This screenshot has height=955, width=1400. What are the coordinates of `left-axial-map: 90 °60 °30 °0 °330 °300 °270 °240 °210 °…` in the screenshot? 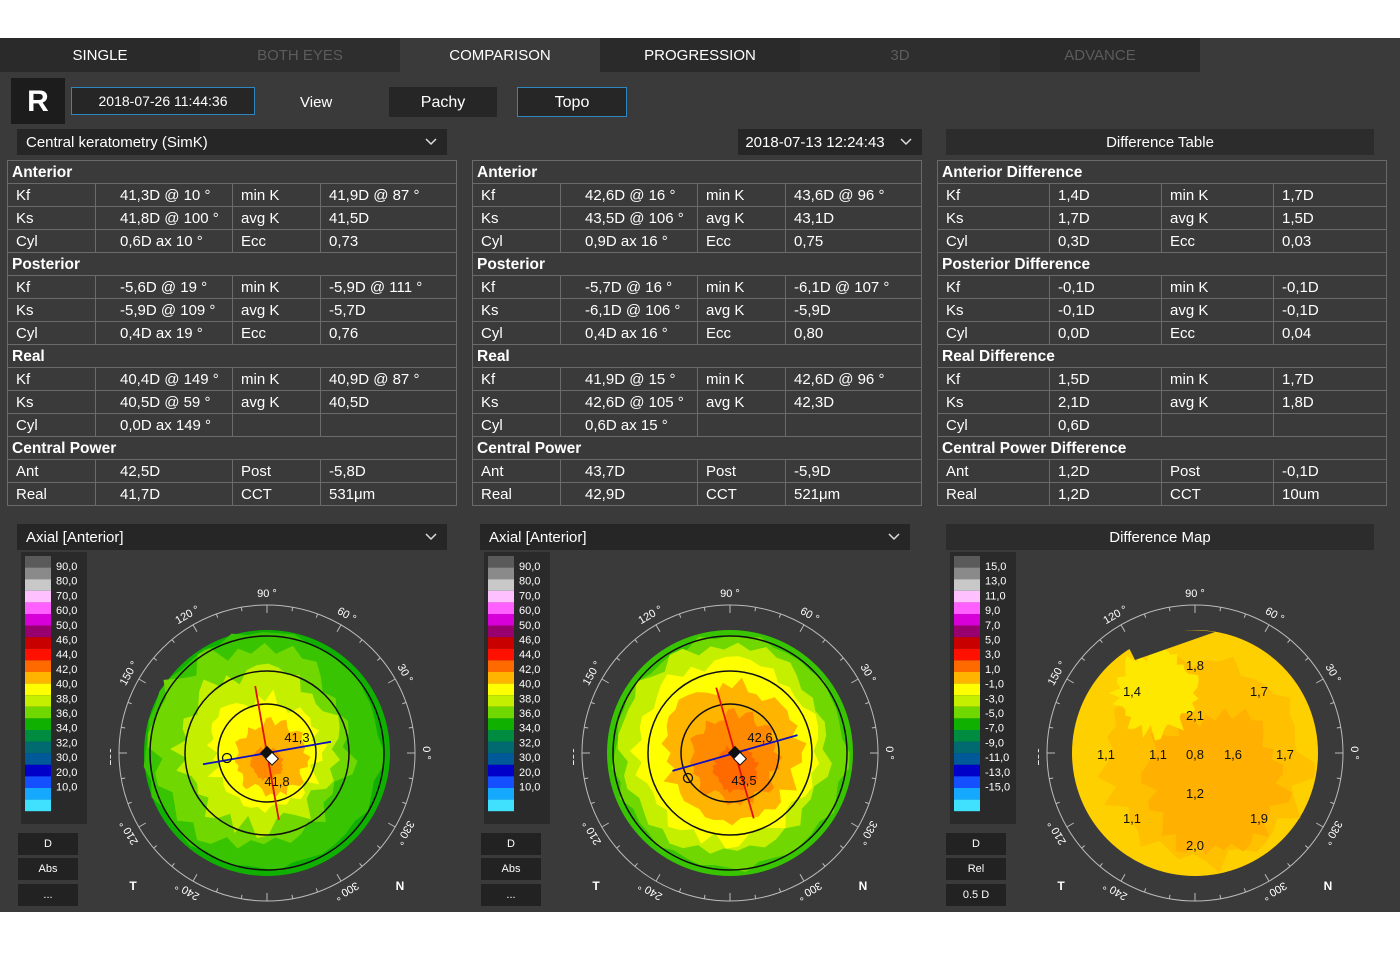 It's located at (277, 728).